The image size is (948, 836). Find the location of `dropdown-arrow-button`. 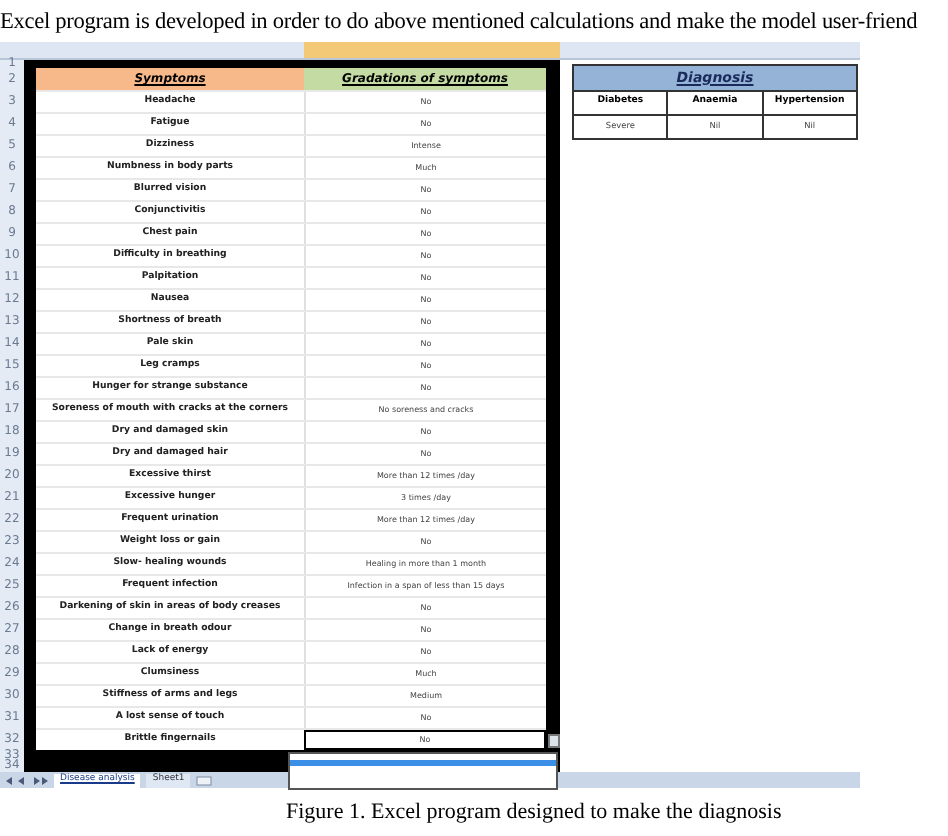

dropdown-arrow-button is located at coordinates (554, 741).